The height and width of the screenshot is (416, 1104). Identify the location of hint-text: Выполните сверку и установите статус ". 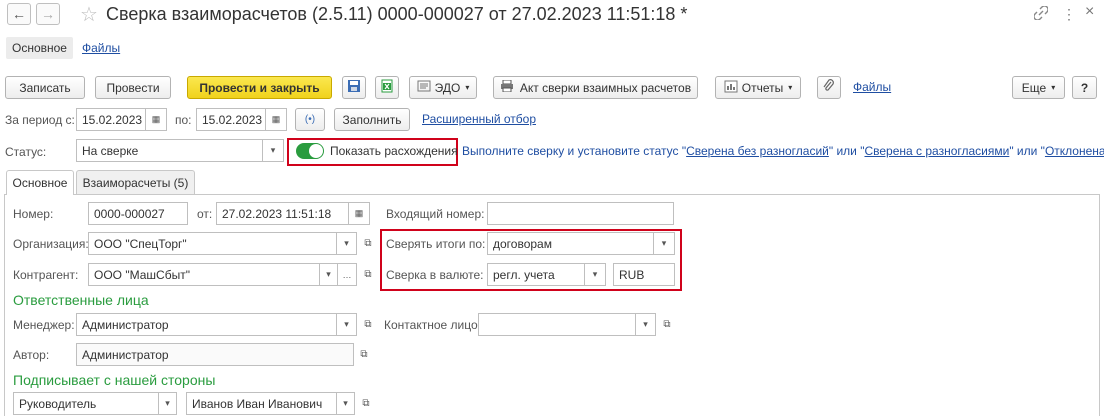
(574, 151).